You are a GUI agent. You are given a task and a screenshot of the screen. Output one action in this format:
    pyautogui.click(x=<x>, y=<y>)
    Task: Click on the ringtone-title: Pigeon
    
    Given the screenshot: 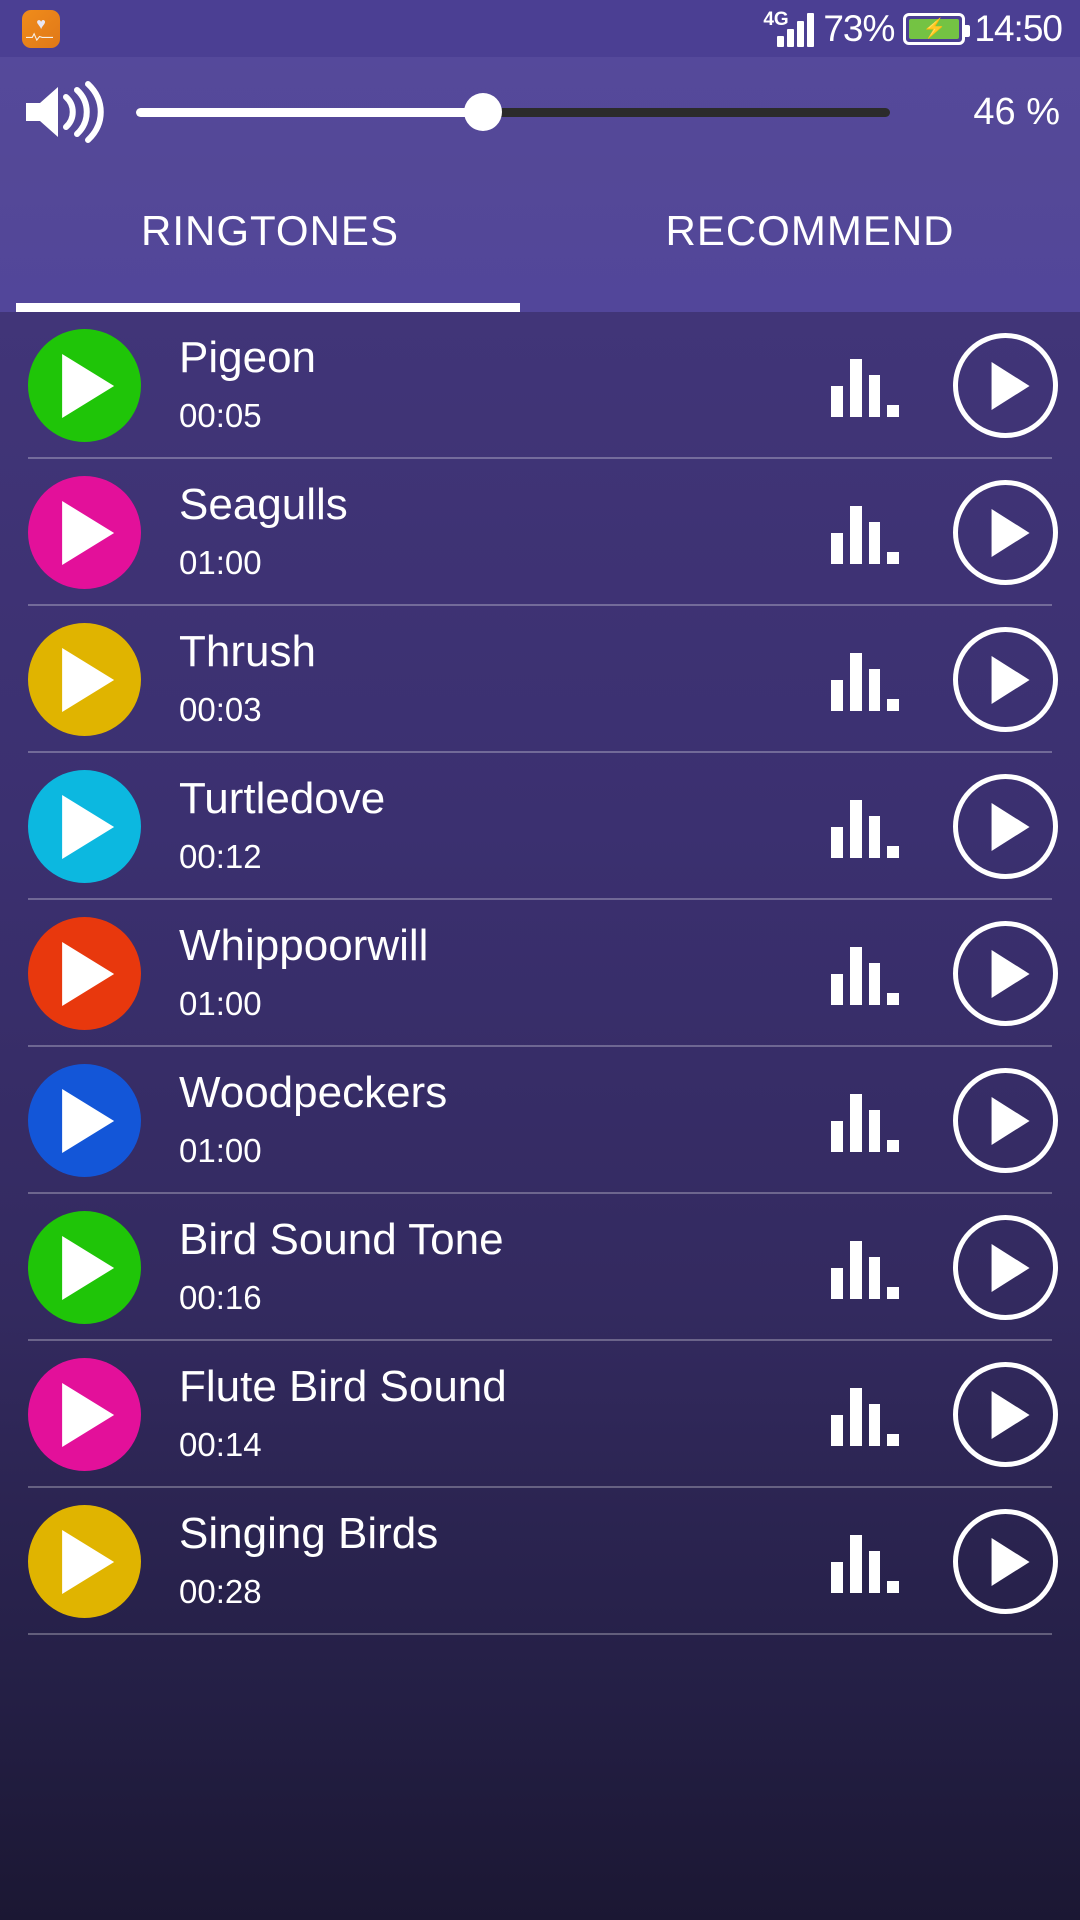 What is the action you would take?
    pyautogui.click(x=248, y=358)
    